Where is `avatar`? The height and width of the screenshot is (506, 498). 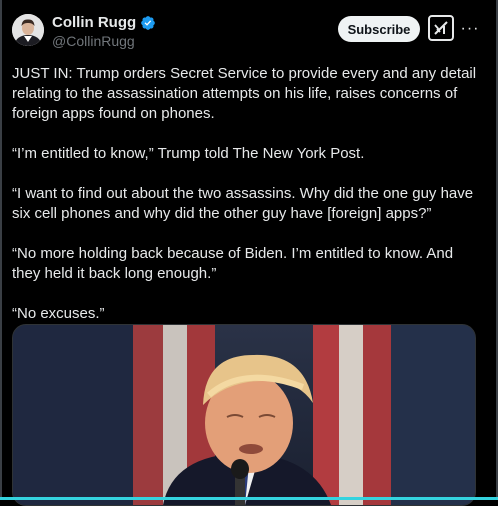
avatar is located at coordinates (28, 30).